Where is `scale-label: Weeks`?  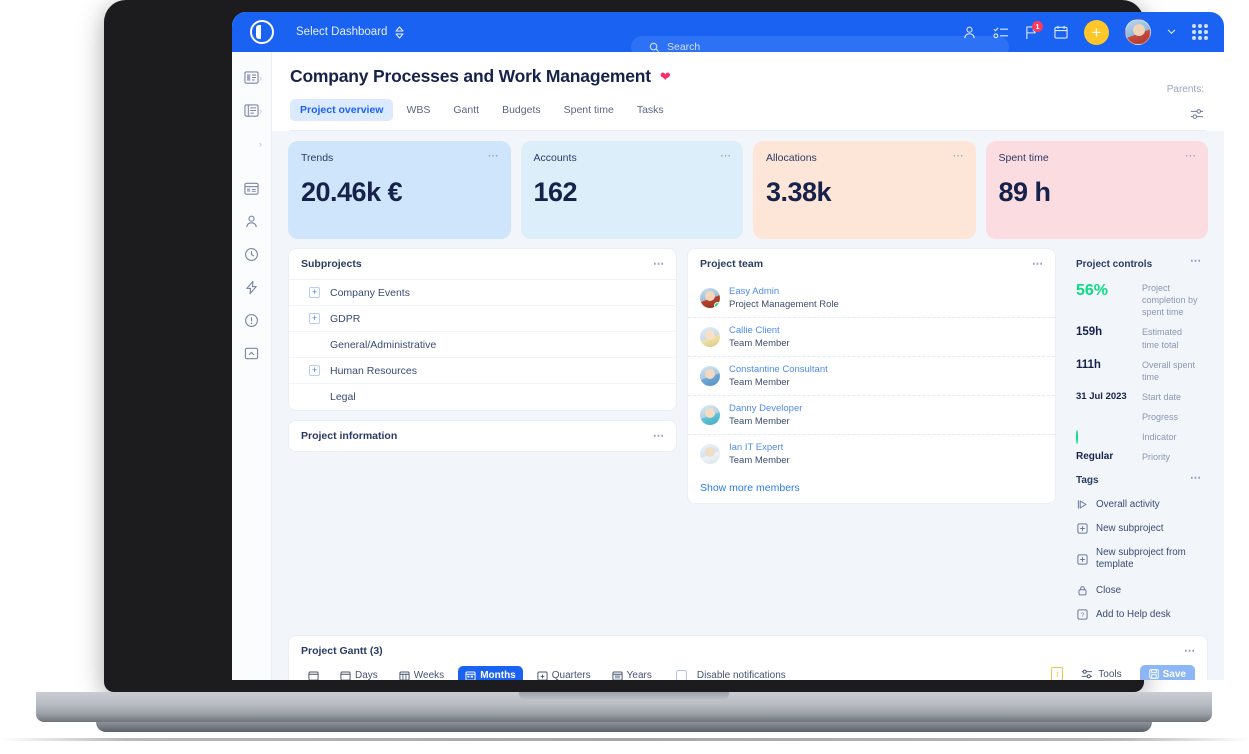 scale-label: Weeks is located at coordinates (429, 675).